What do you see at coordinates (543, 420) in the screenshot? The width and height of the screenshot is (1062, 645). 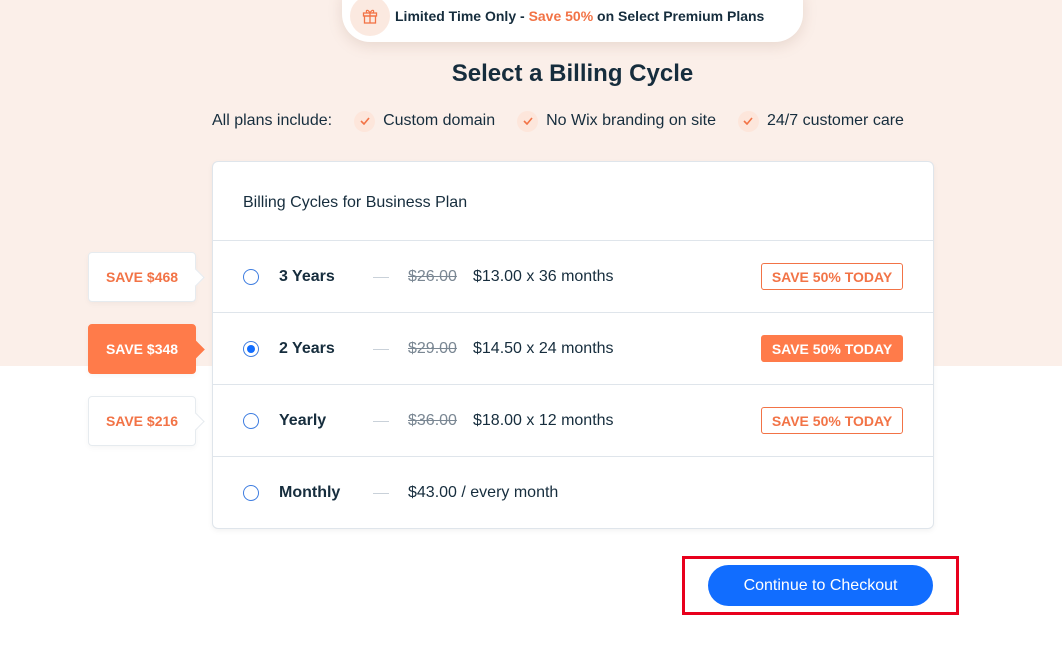 I see `discounted-price: $18.00 x 12 months` at bounding box center [543, 420].